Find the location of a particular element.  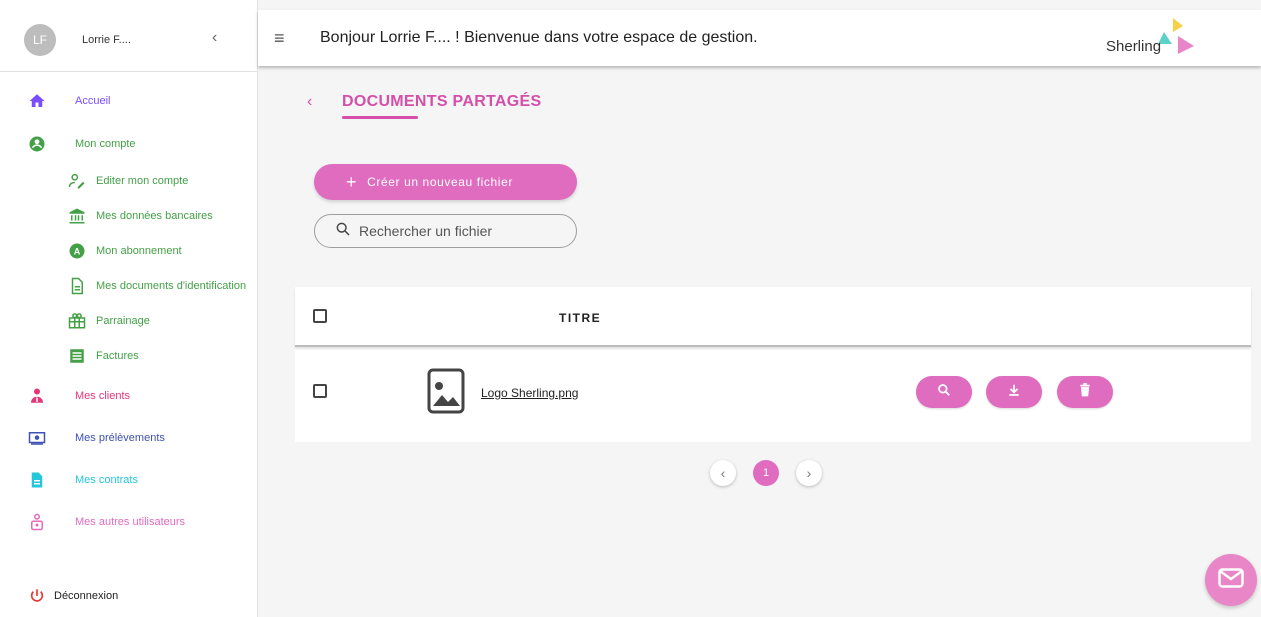

sidebar-item-accueil: Accueil is located at coordinates (129, 101).